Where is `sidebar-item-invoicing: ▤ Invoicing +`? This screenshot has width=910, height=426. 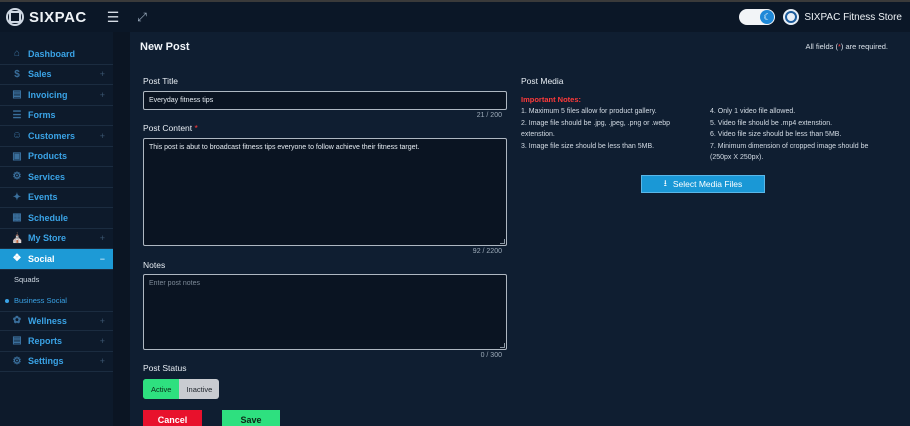 sidebar-item-invoicing: ▤ Invoicing + is located at coordinates (56, 95).